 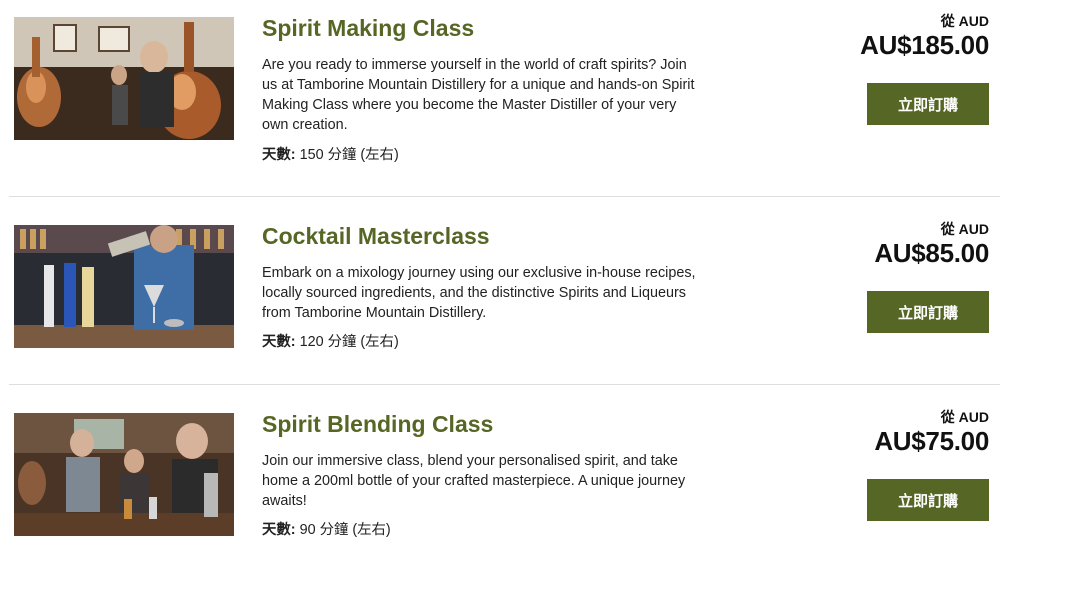 I want to click on product-price: AU$85.00, so click(x=931, y=253).